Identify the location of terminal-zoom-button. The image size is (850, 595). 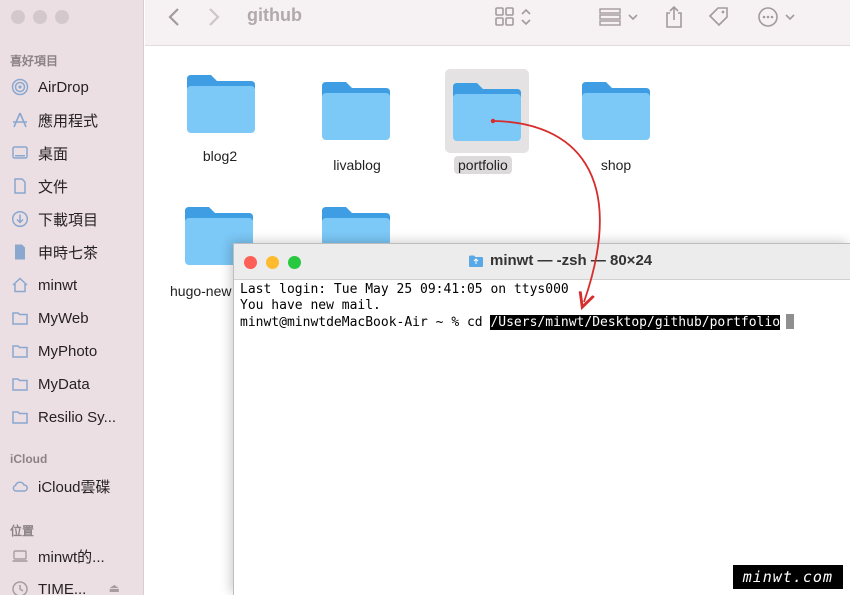
(294, 262).